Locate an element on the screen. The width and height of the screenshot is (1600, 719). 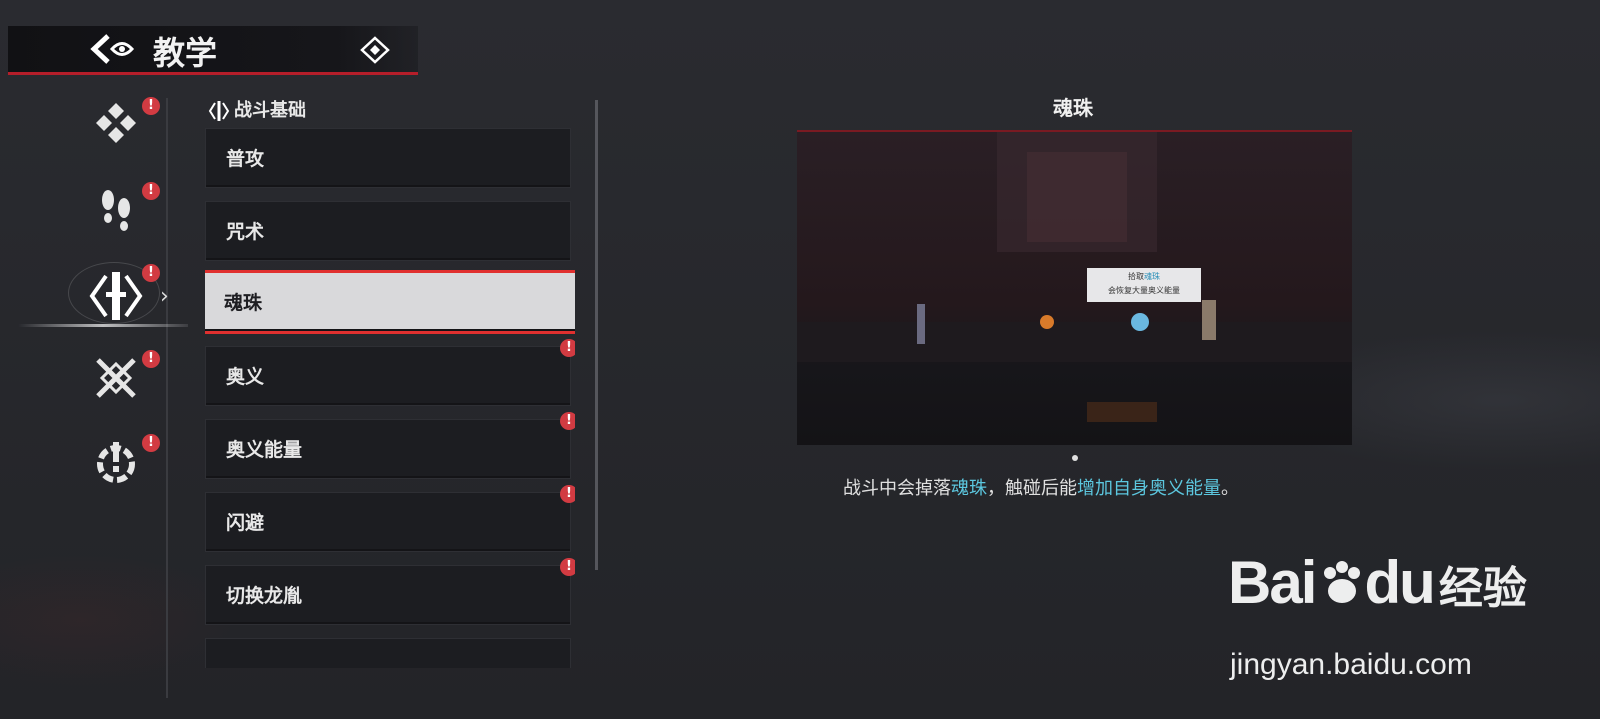
footprints-icon is located at coordinates (116, 210).